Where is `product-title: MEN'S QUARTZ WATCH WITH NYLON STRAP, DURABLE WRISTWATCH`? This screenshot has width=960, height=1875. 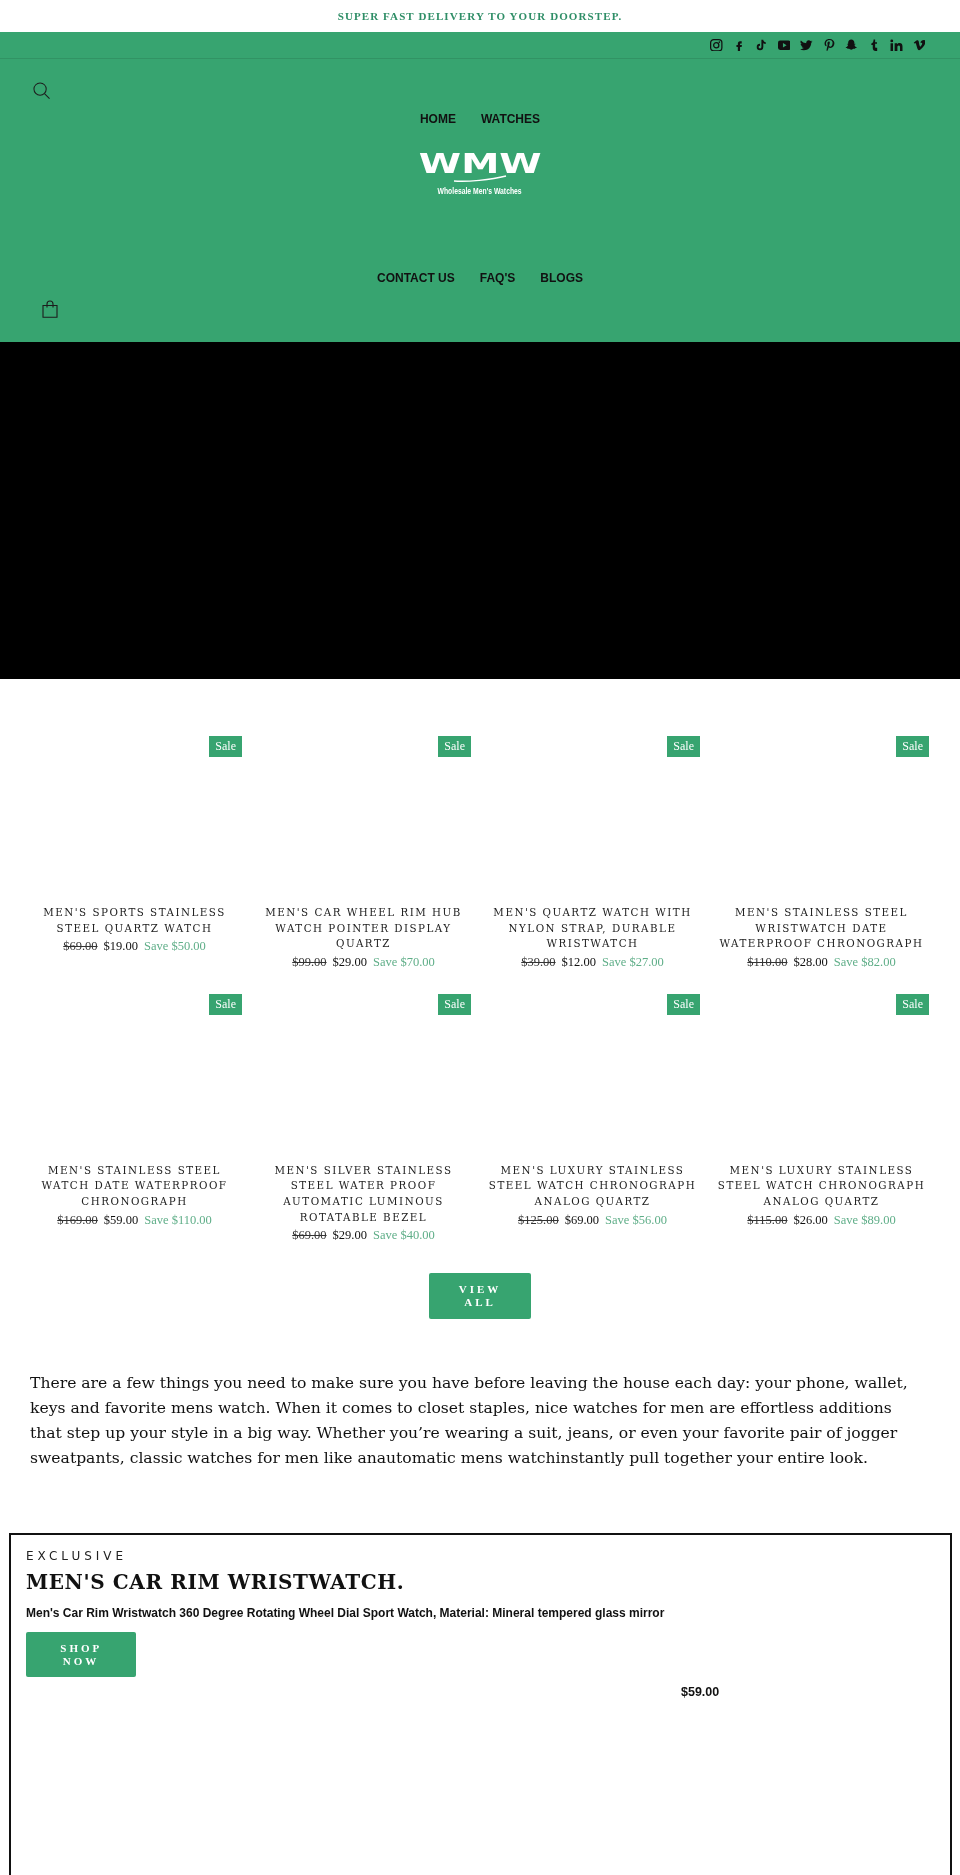 product-title: MEN'S QUARTZ WATCH WITH NYLON STRAP, DURABLE WRISTWATCH is located at coordinates (592, 928).